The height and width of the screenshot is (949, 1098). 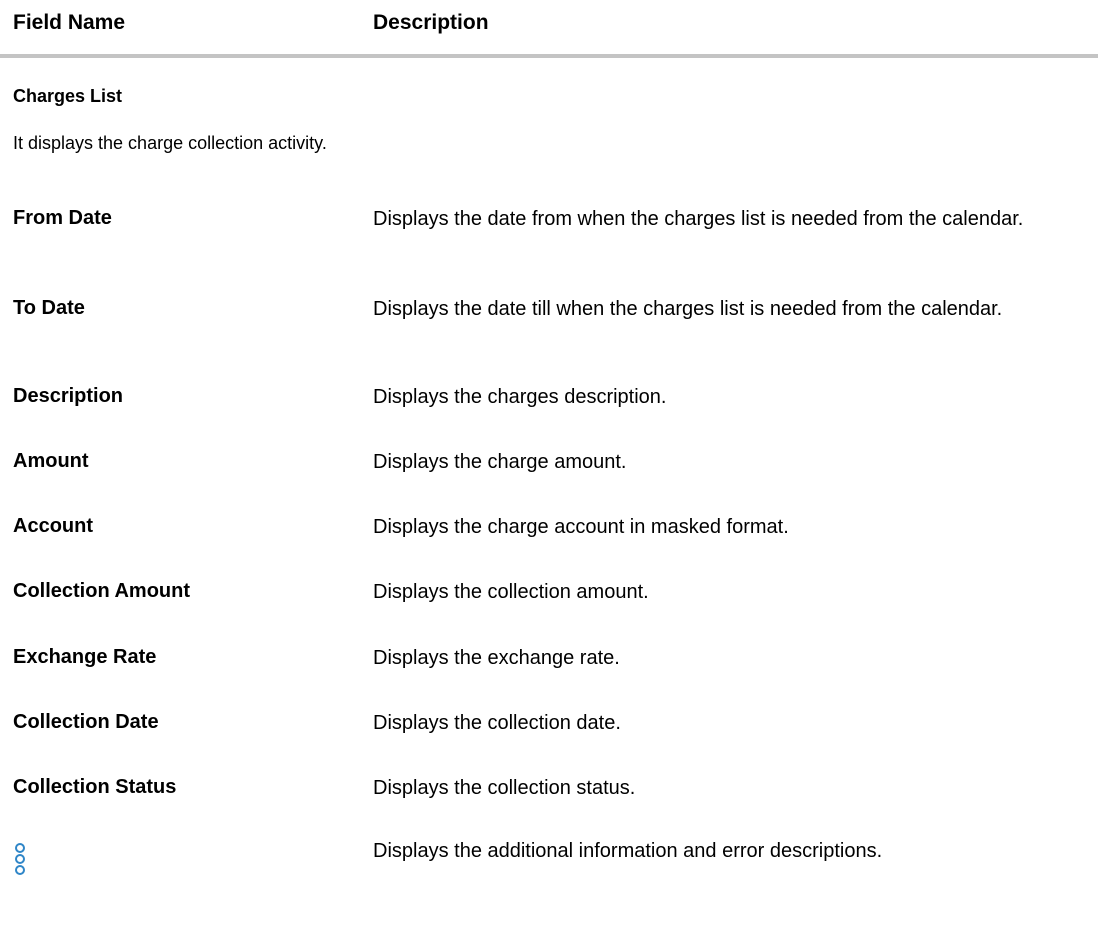 I want to click on section-title: Charges List, so click(x=68, y=96).